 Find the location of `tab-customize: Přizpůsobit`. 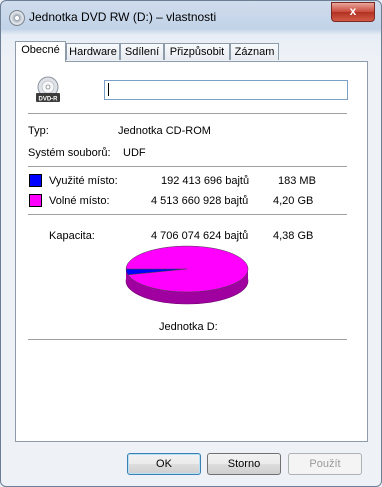

tab-customize: Přizpůsobit is located at coordinates (197, 51).